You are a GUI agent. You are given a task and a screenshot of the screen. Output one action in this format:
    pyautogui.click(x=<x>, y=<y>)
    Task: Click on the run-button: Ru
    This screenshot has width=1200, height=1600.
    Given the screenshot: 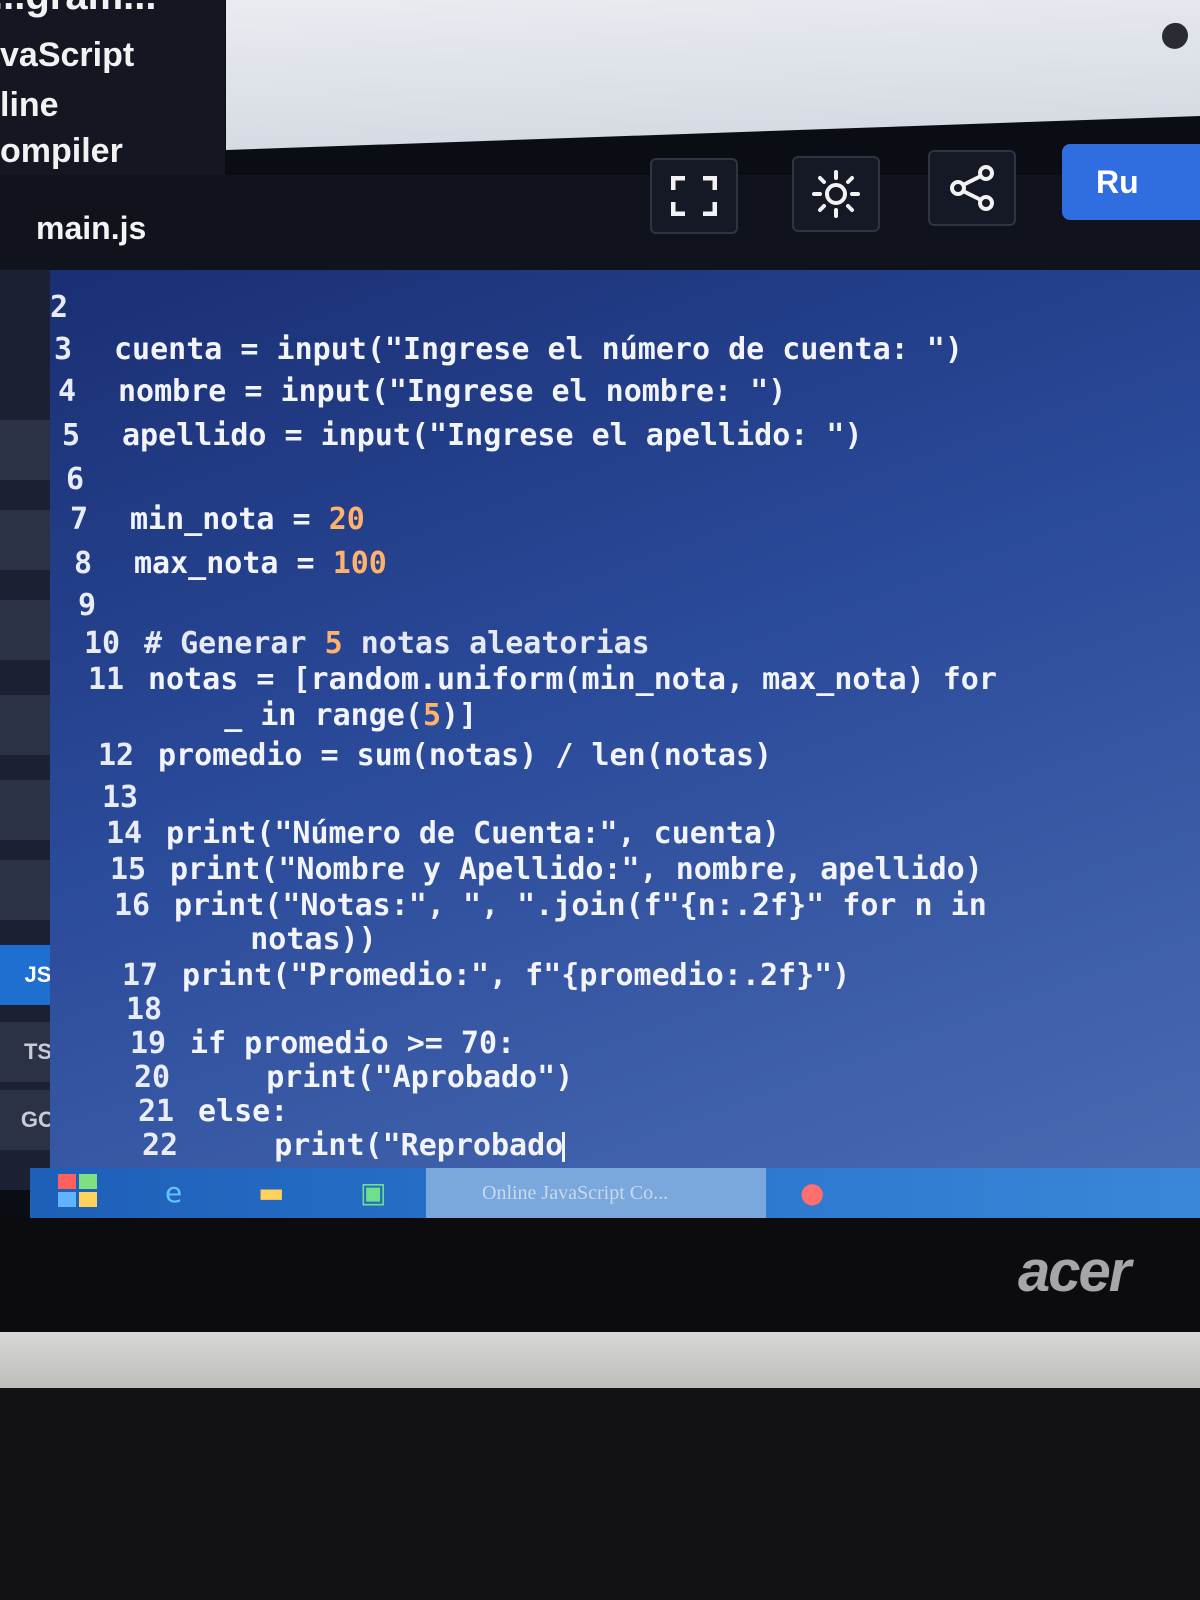 What is the action you would take?
    pyautogui.click(x=1131, y=182)
    